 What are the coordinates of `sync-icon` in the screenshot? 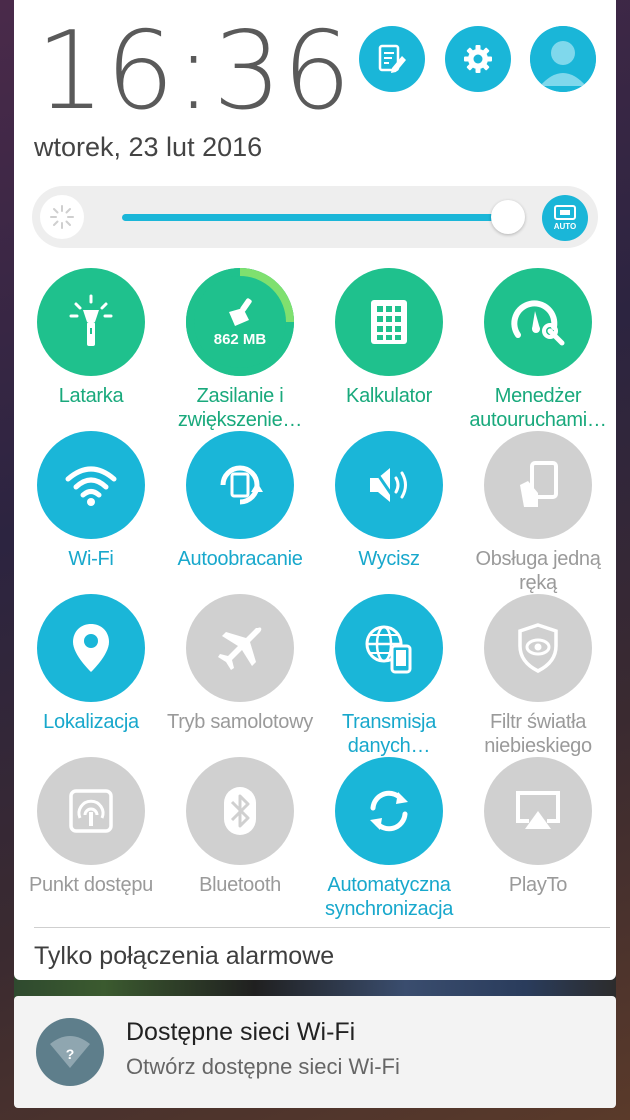 It's located at (389, 811).